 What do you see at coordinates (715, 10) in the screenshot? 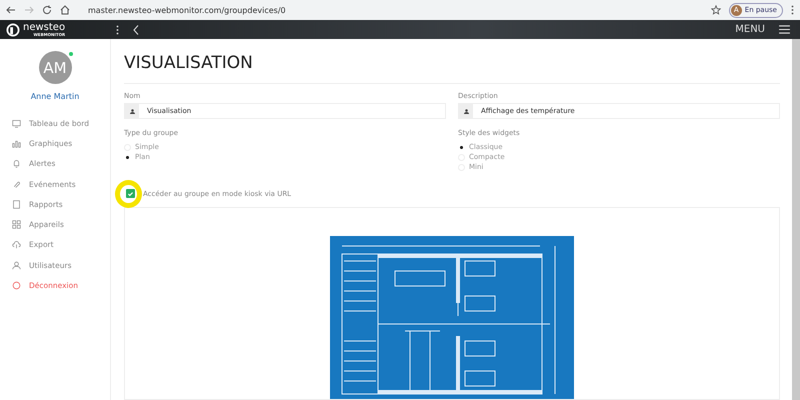
I see `star-icon` at bounding box center [715, 10].